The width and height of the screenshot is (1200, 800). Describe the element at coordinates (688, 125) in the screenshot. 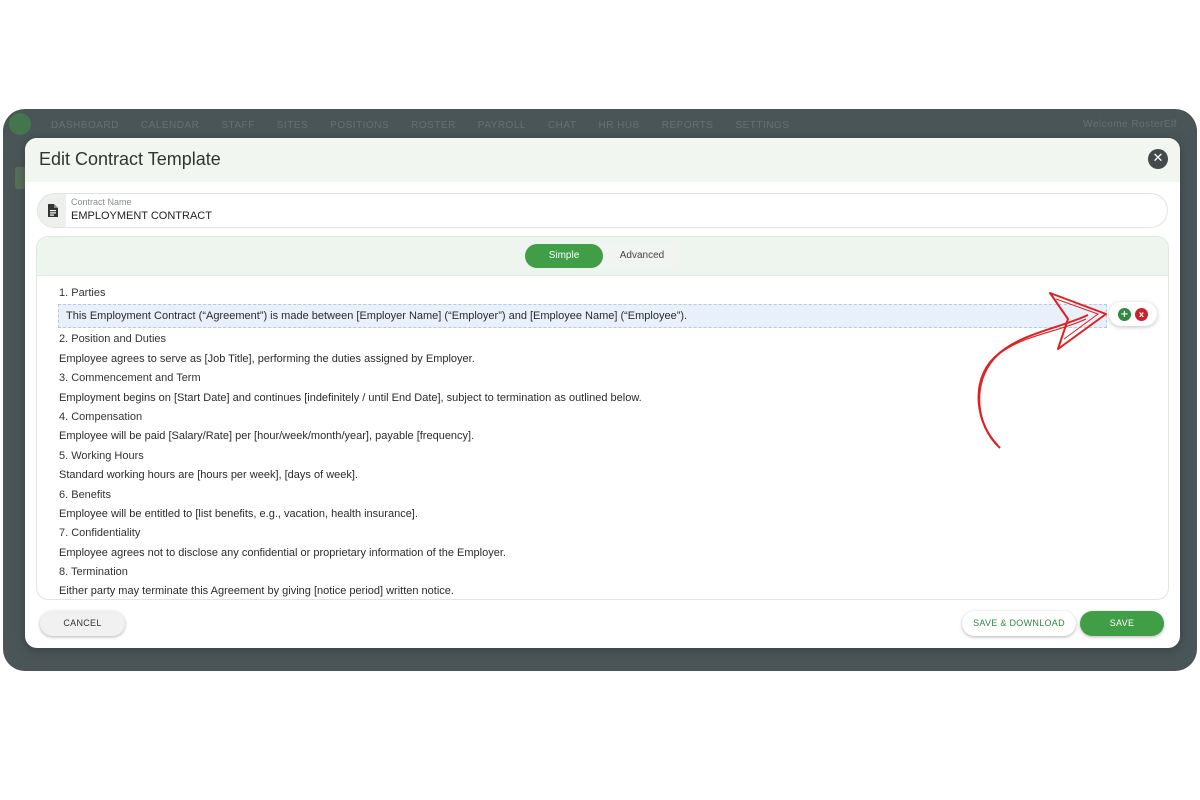

I see `nav-item-reports: REPORTS` at that location.